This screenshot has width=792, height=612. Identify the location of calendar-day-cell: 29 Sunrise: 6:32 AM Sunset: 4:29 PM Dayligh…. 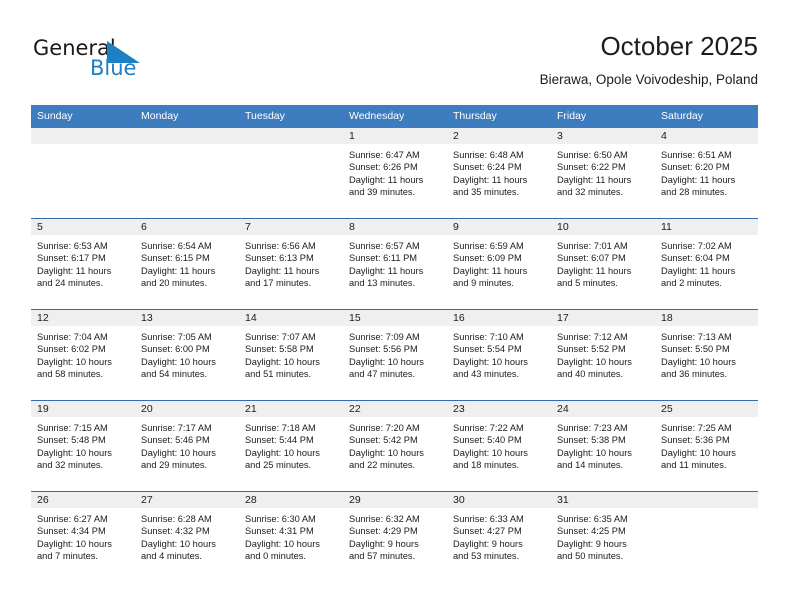
(395, 536).